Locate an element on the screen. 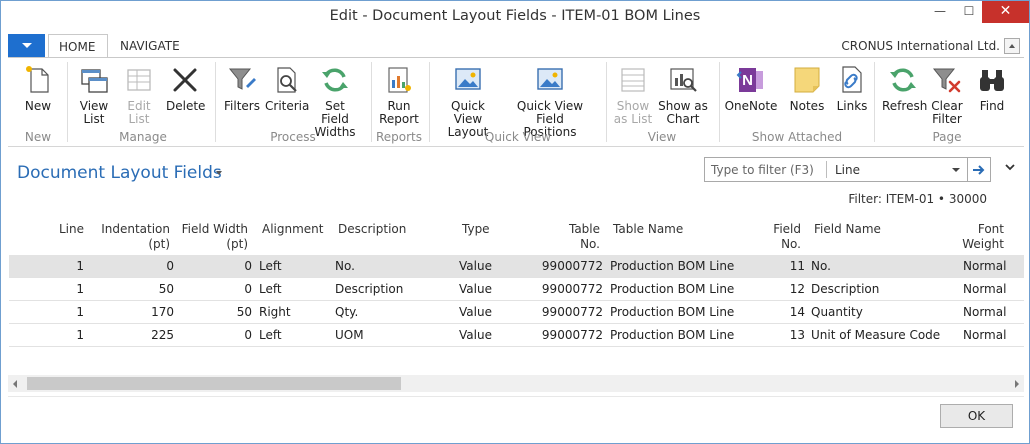 Image resolution: width=1030 pixels, height=444 pixels. filter-field-select: Line is located at coordinates (847, 170).